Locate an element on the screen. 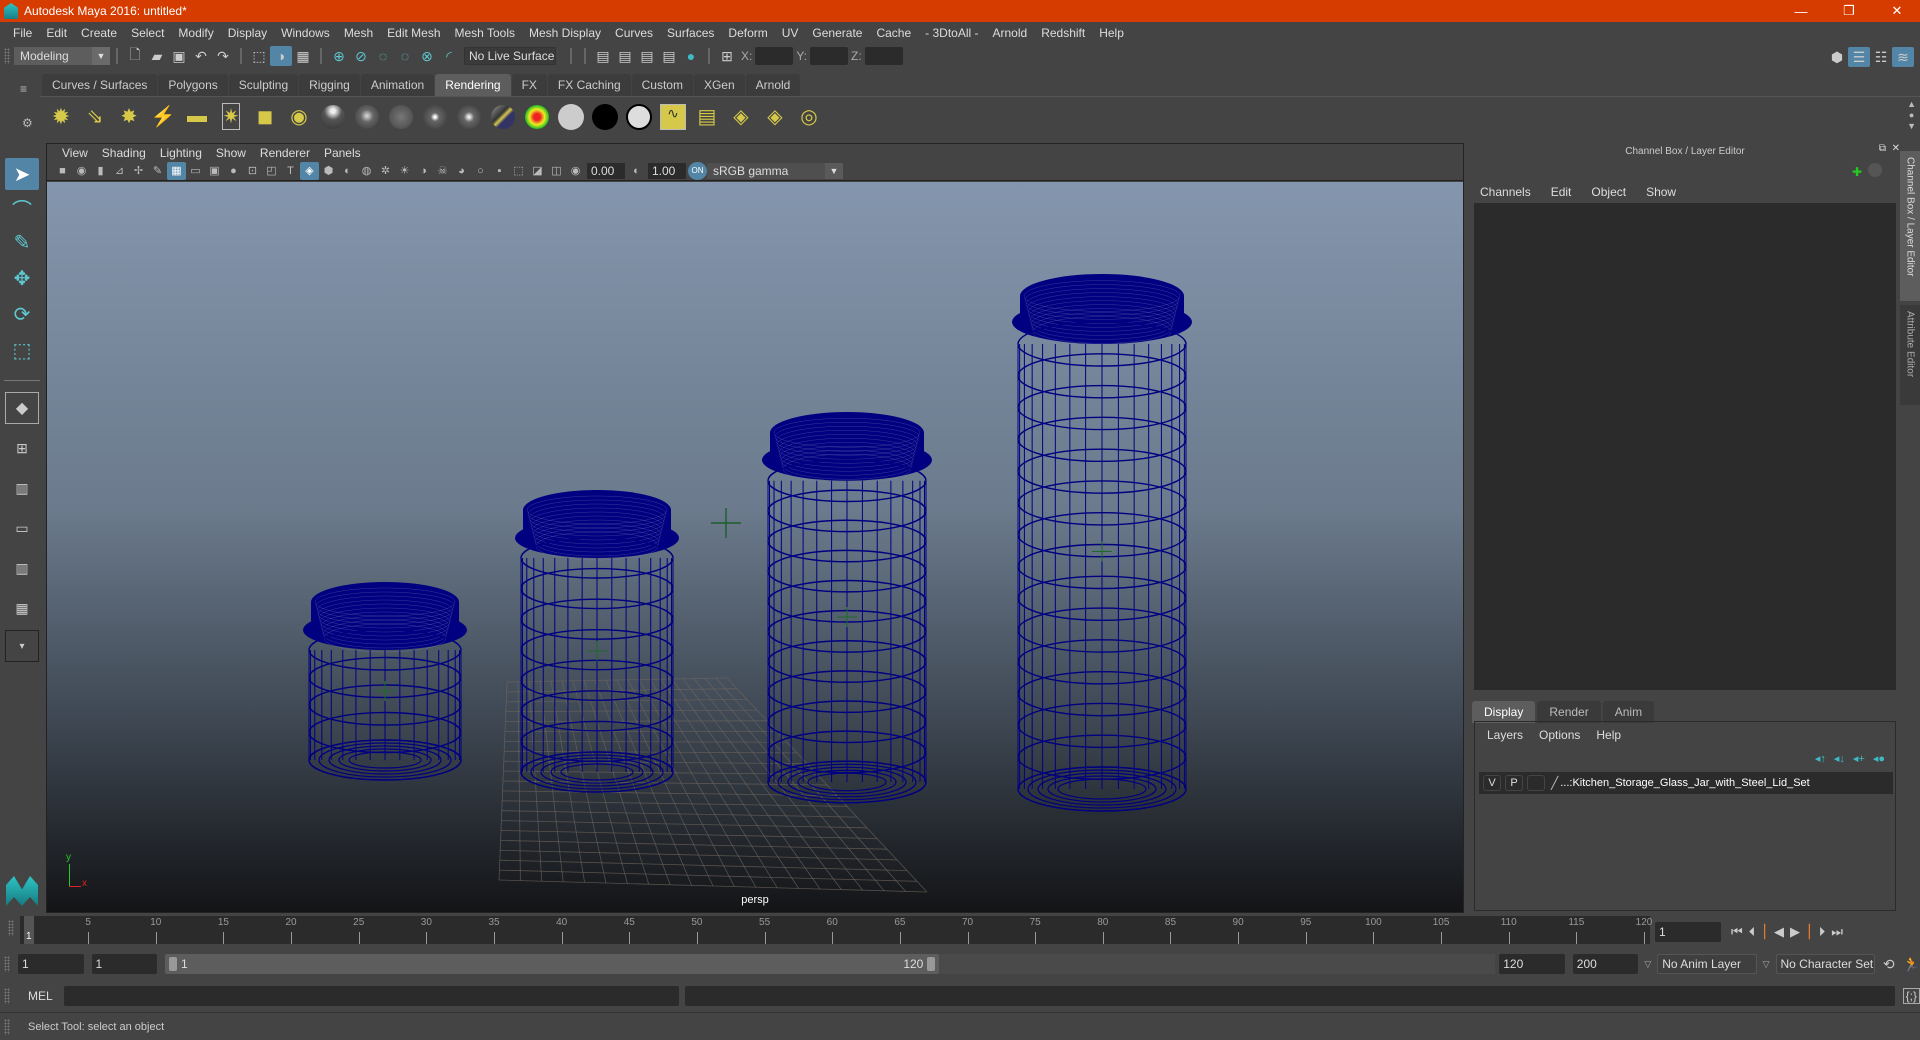 Image resolution: width=1920 pixels, height=1040 pixels. phong-material-icon is located at coordinates (401, 117).